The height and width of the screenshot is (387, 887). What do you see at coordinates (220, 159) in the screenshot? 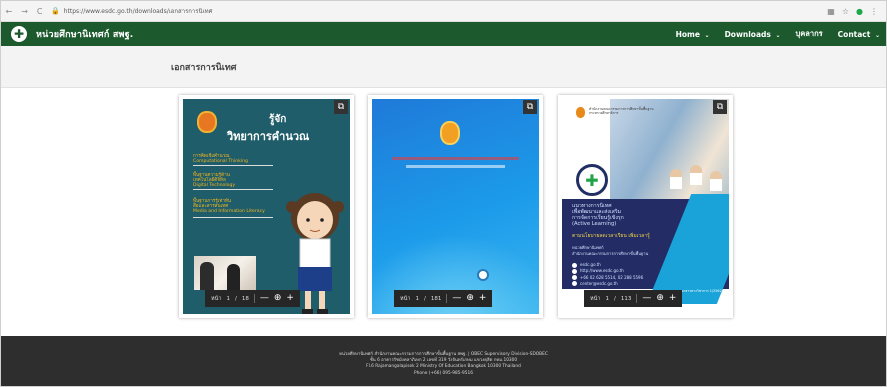
I see `cover-label: การคิดเชิงคำนวณ Computational Thinking` at bounding box center [220, 159].